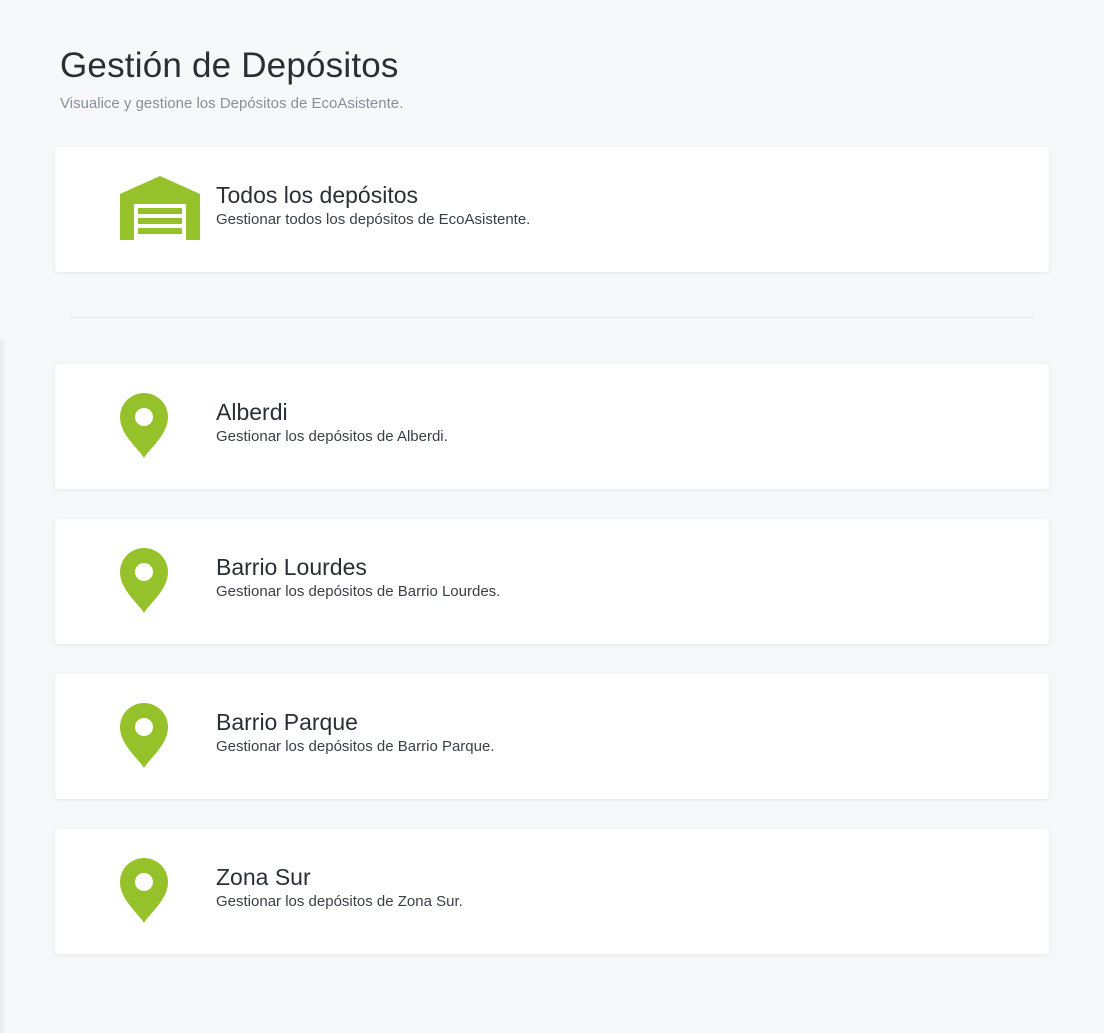 This screenshot has width=1104, height=1033. What do you see at coordinates (263, 877) in the screenshot?
I see `zone-title: Zona Sur` at bounding box center [263, 877].